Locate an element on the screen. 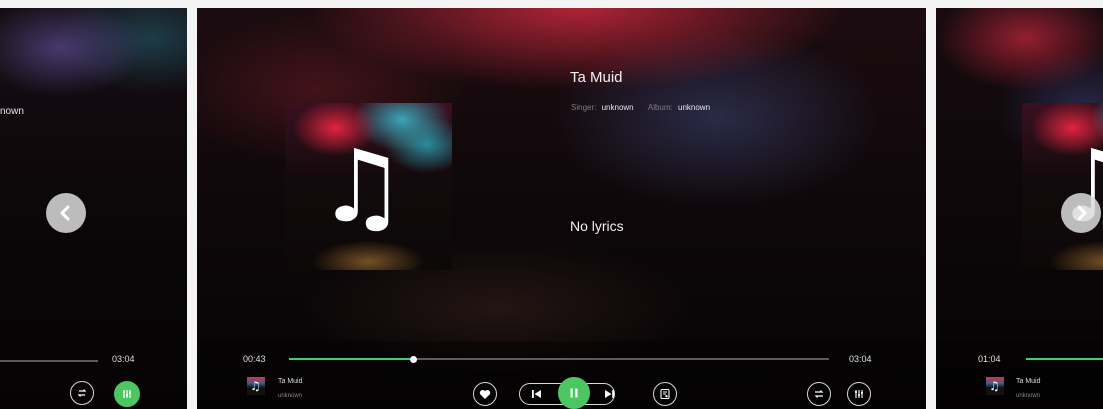  progress-fill is located at coordinates (351, 359).